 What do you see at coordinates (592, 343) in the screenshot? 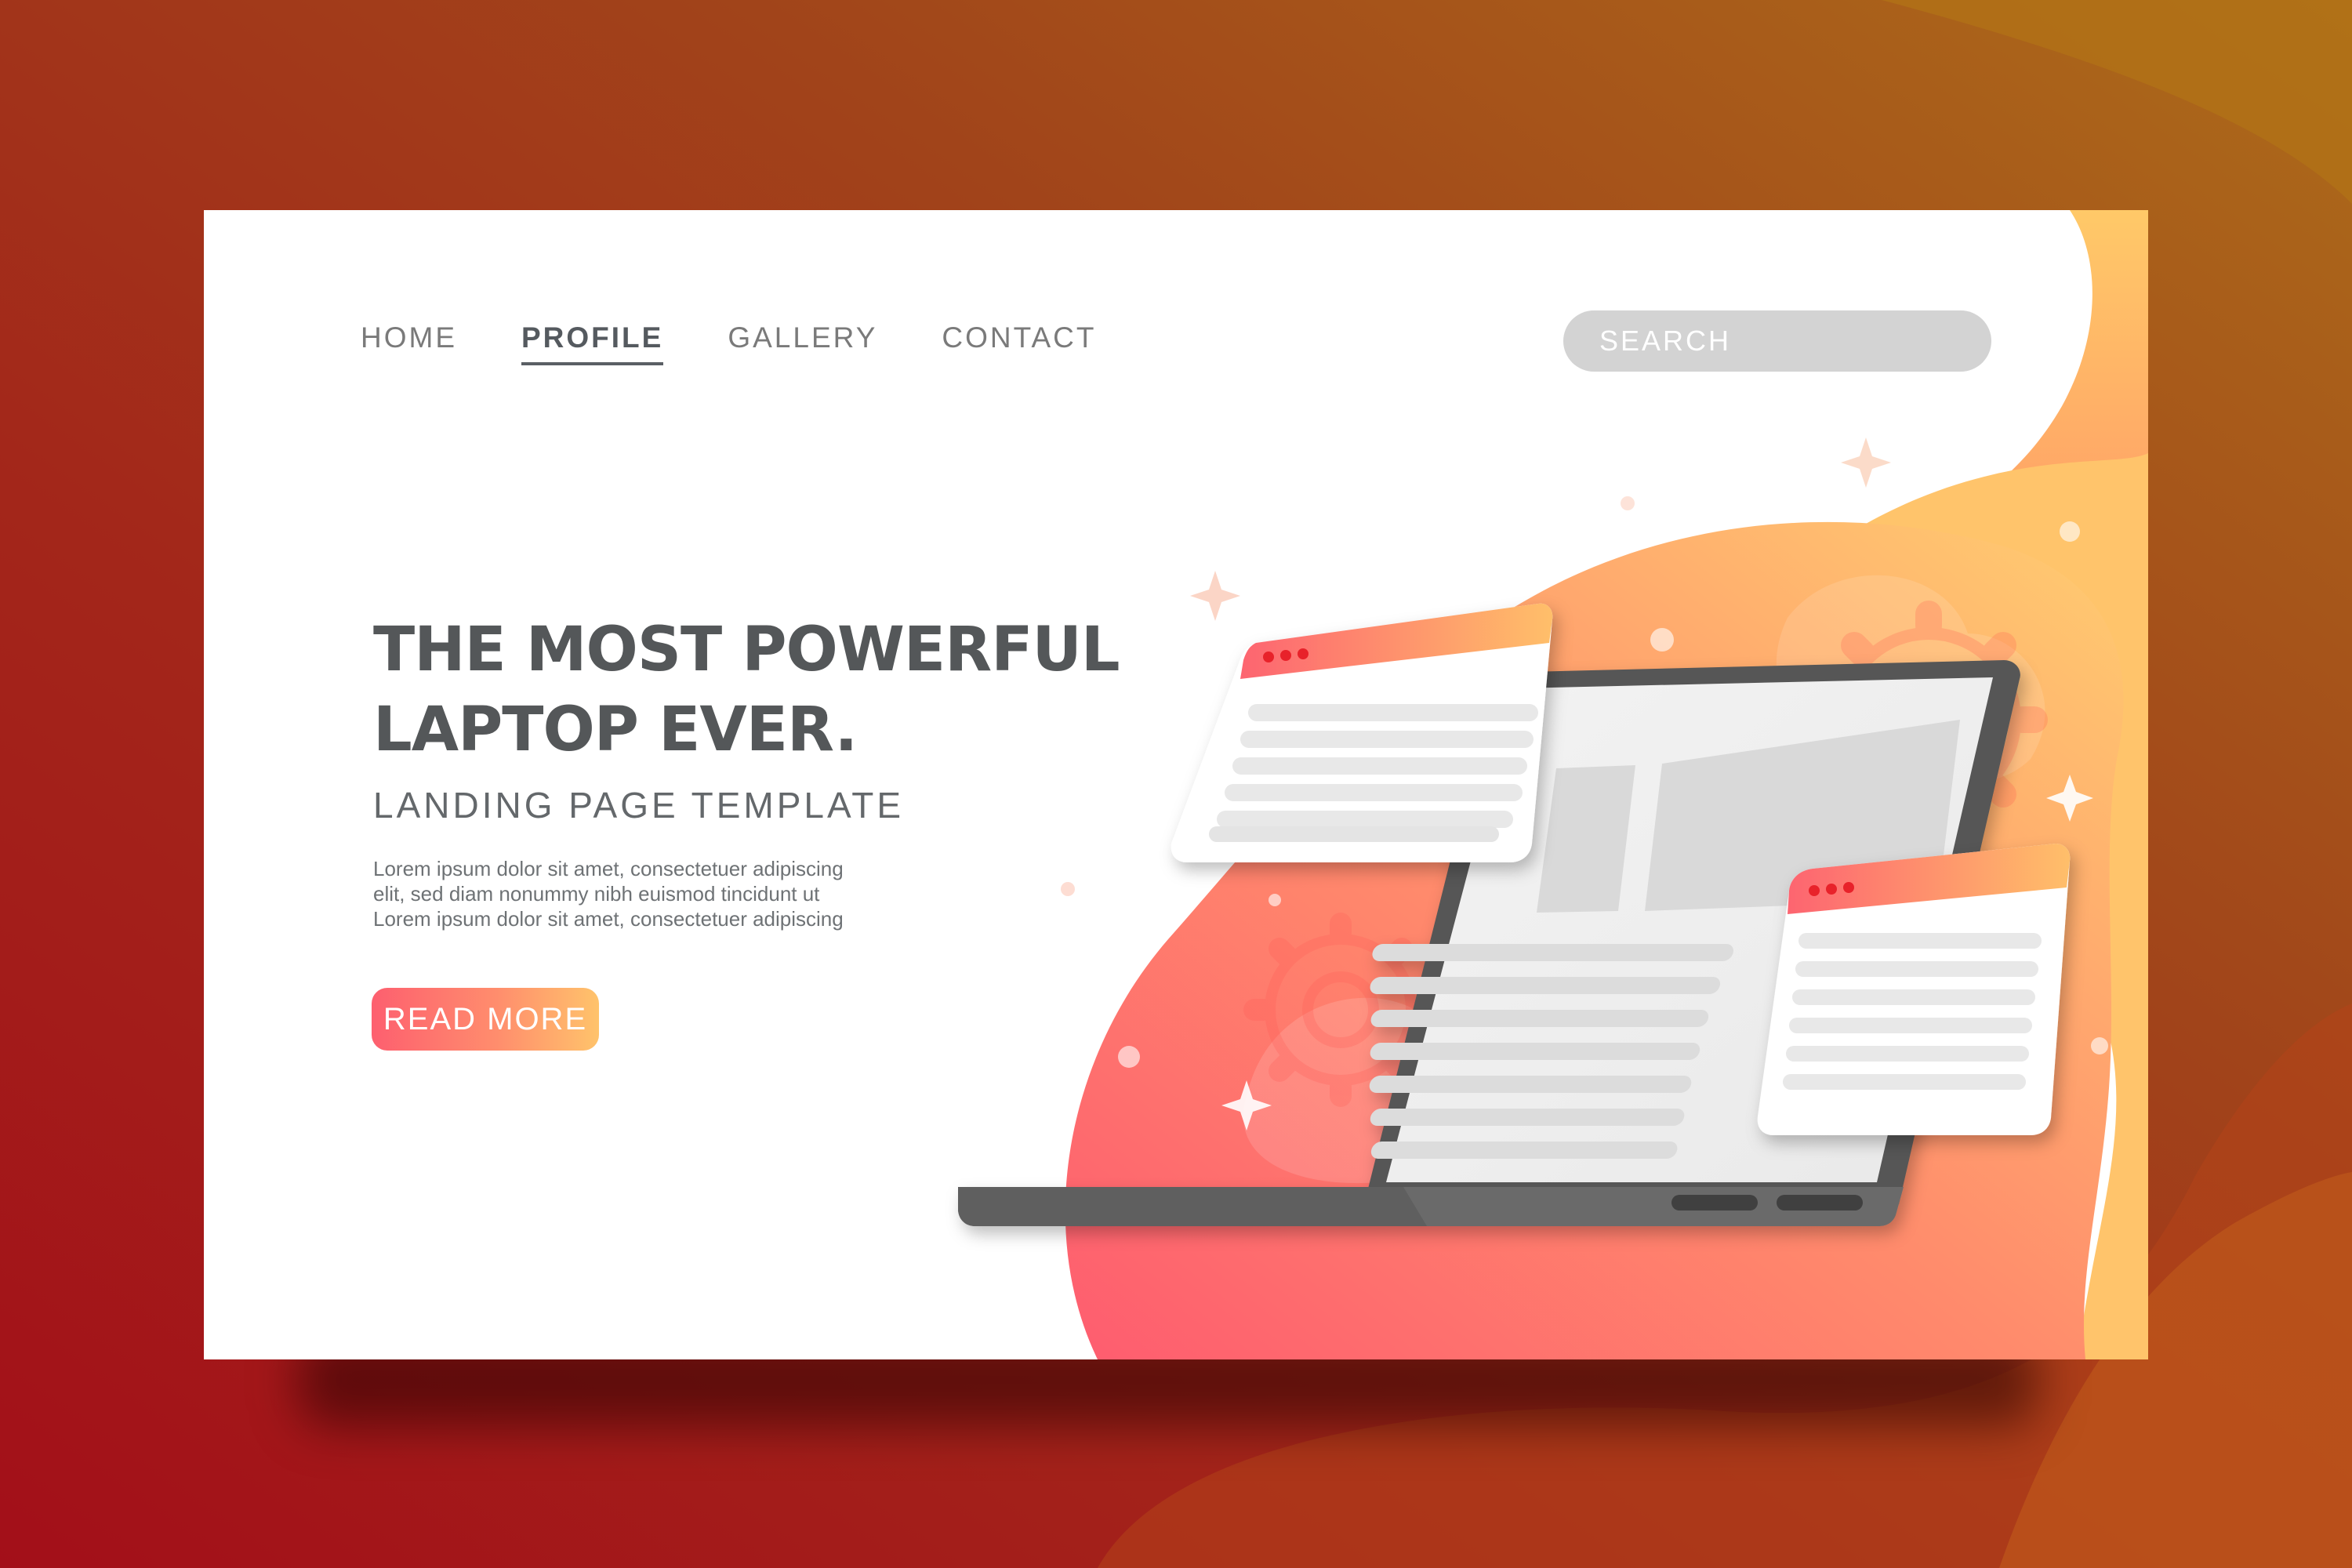
I see `nav-item-profile: PROFILE` at bounding box center [592, 343].